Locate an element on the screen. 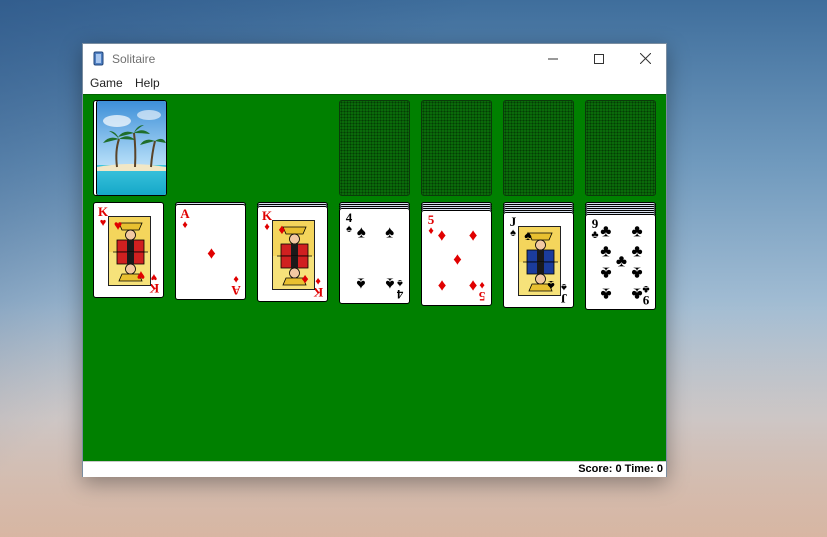 This screenshot has height=537, width=827. menu-bar: Game Help is located at coordinates (374, 83).